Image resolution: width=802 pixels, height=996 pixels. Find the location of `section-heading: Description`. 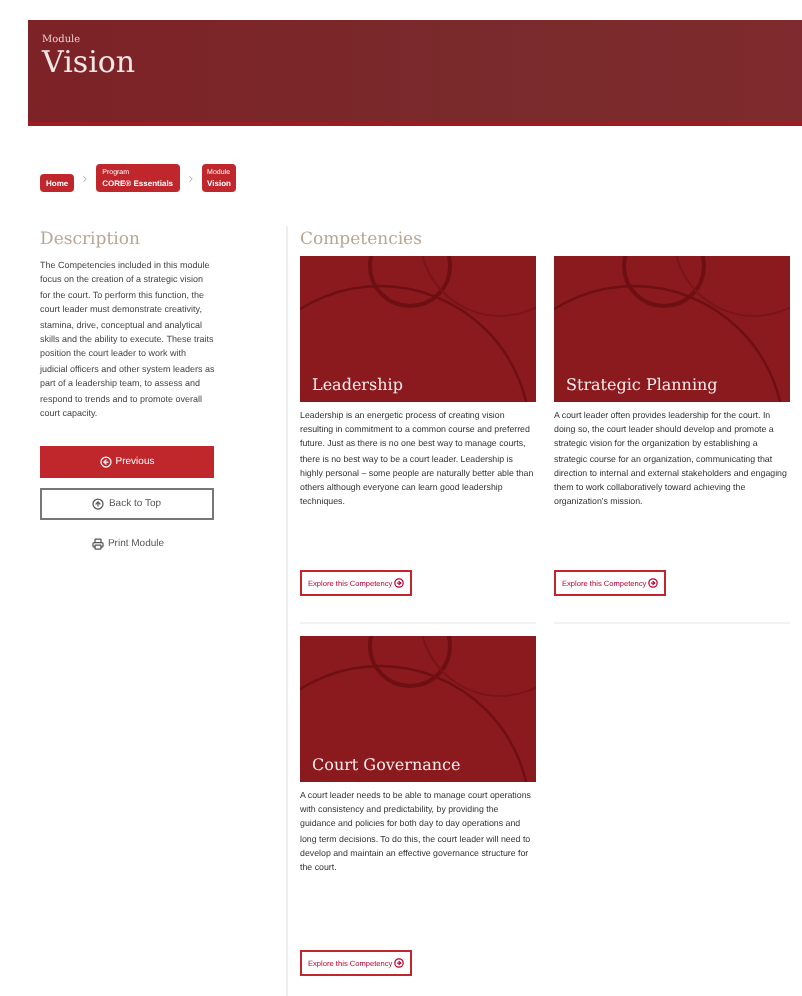

section-heading: Description is located at coordinates (90, 240).